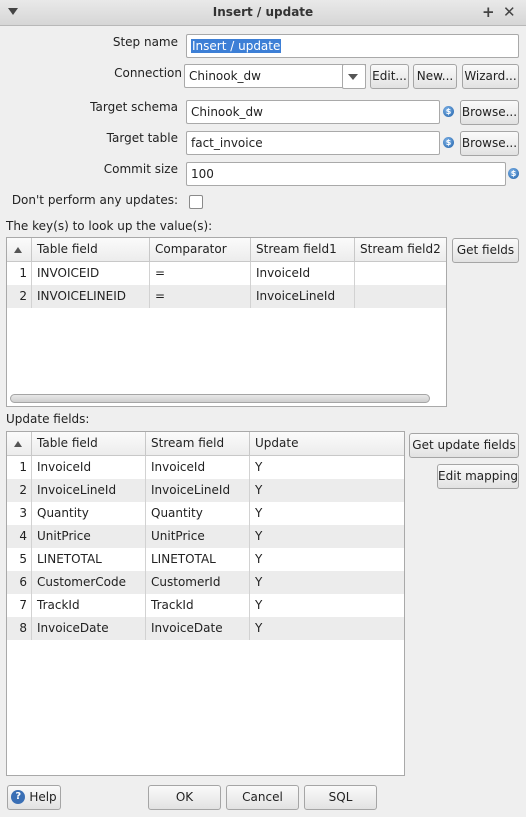  Describe the element at coordinates (89, 536) in the screenshot. I see `table-field-cell: UnitPrice` at that location.